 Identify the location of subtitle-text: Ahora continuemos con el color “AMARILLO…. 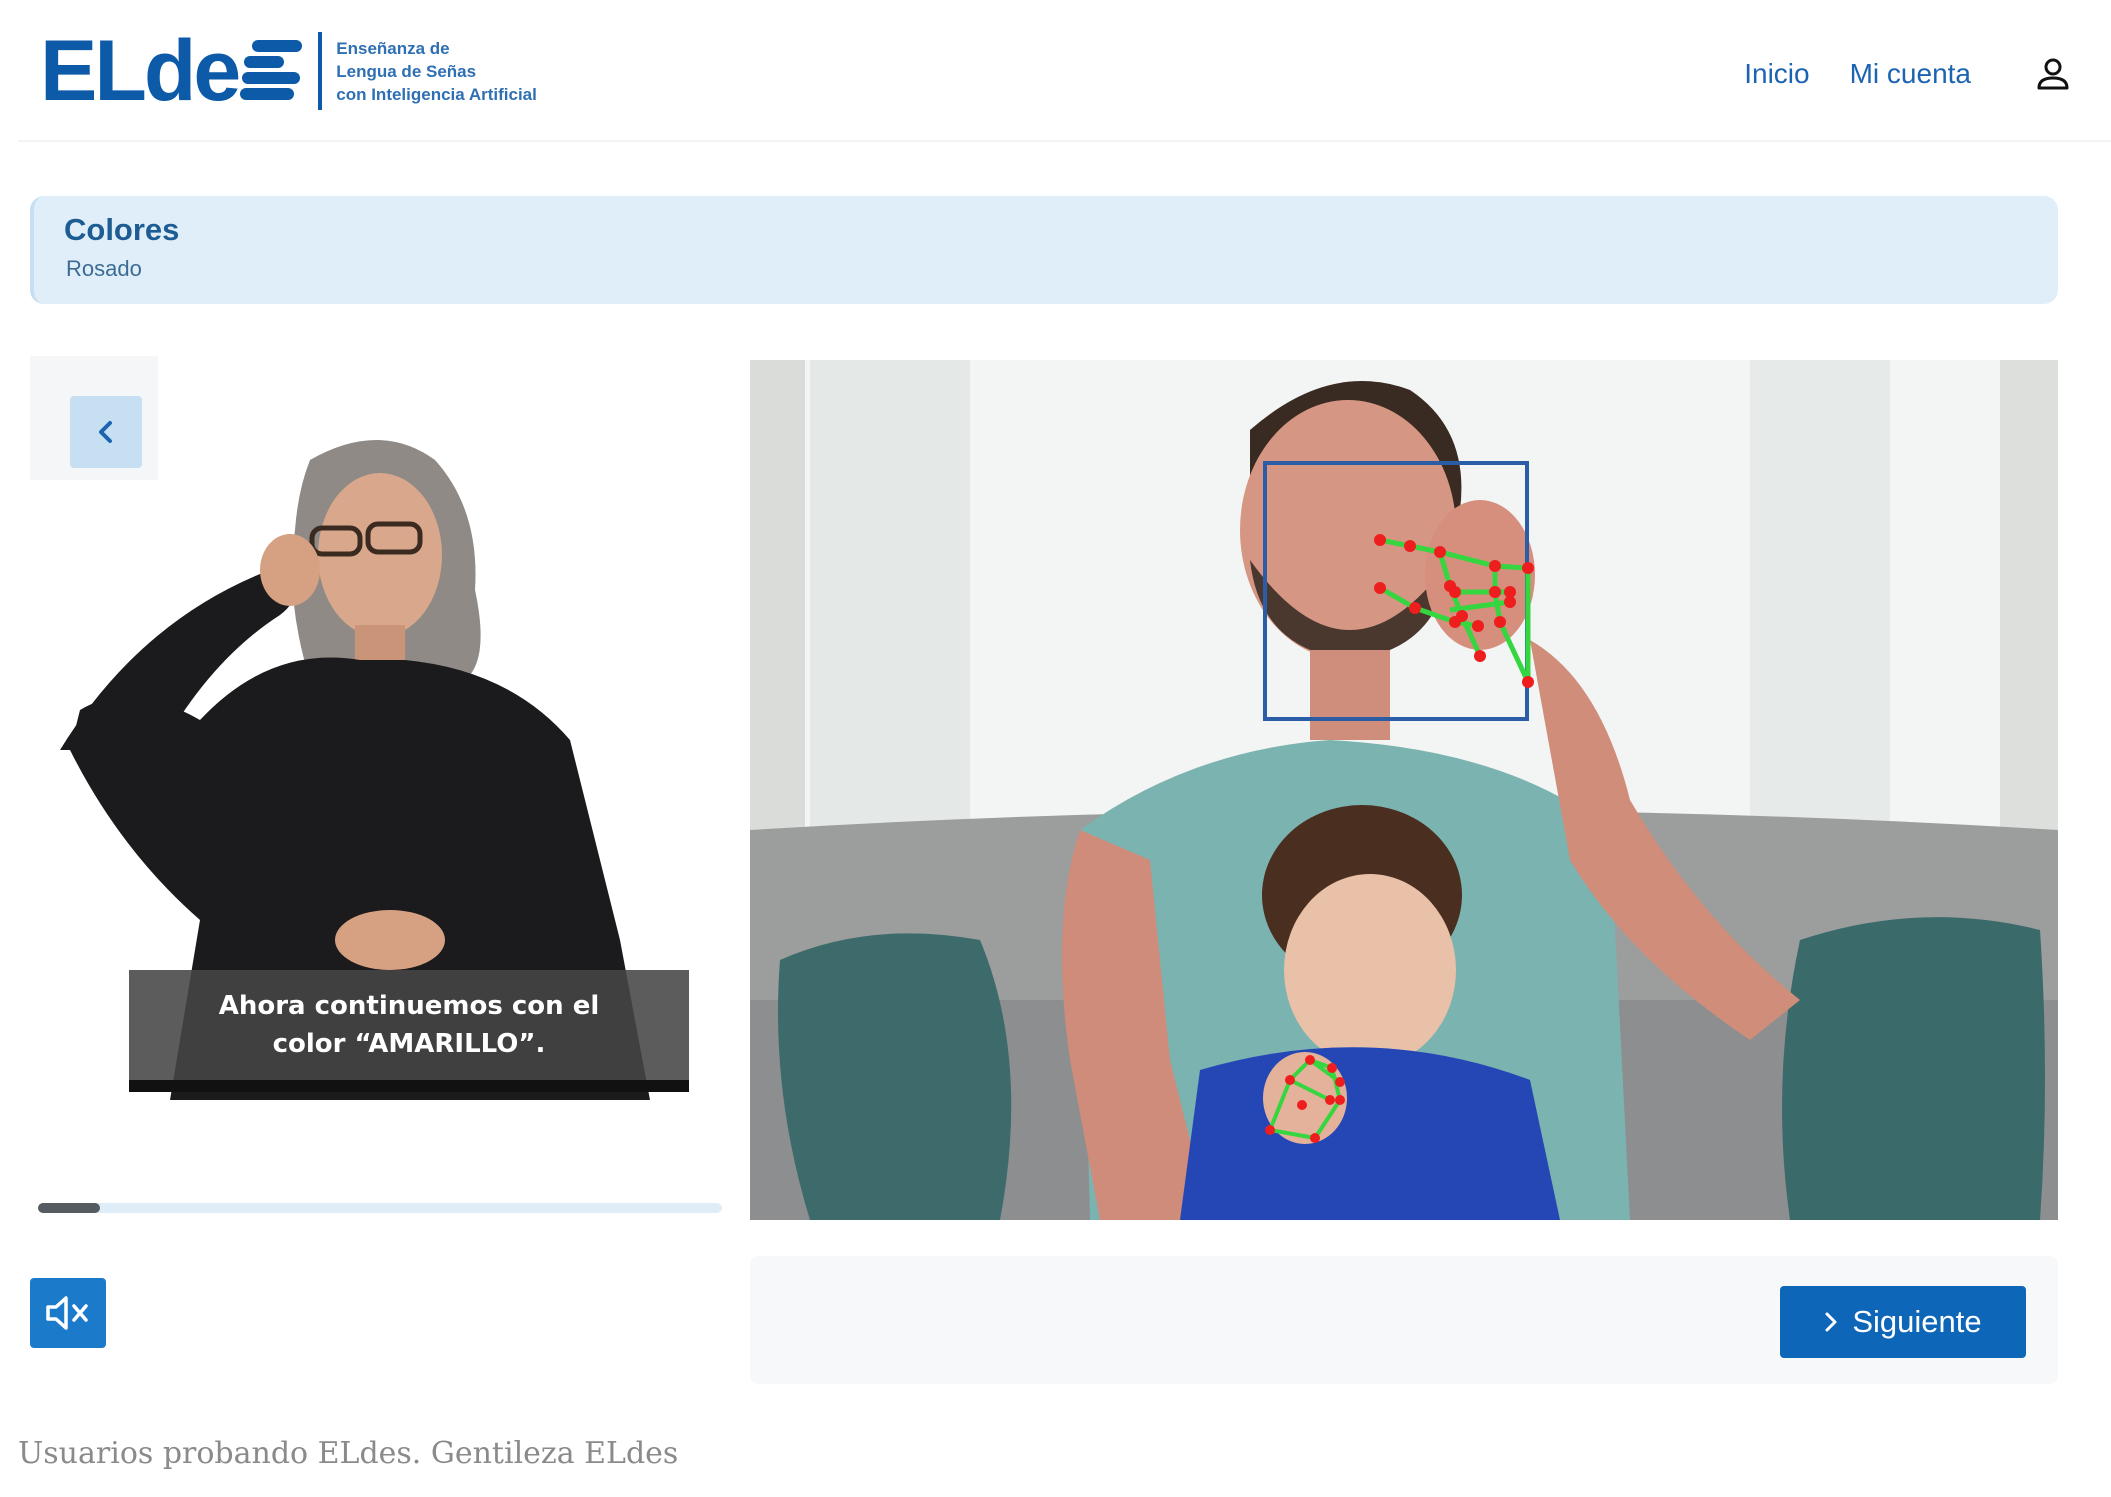
(409, 1025).